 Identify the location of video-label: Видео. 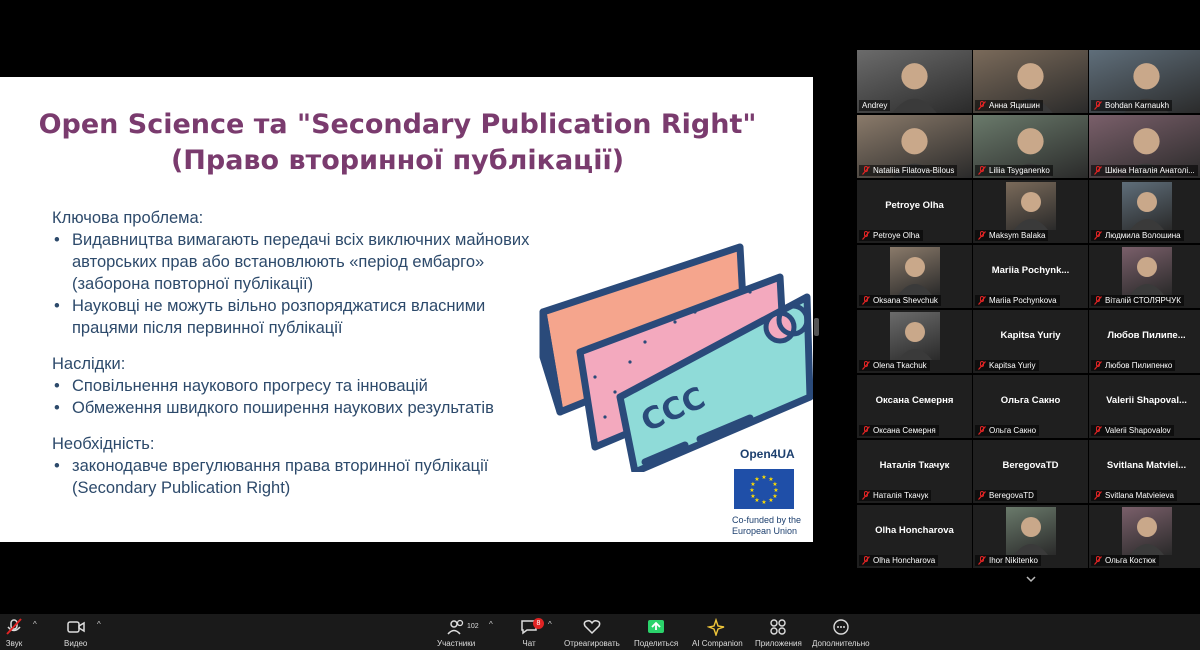
(76, 643).